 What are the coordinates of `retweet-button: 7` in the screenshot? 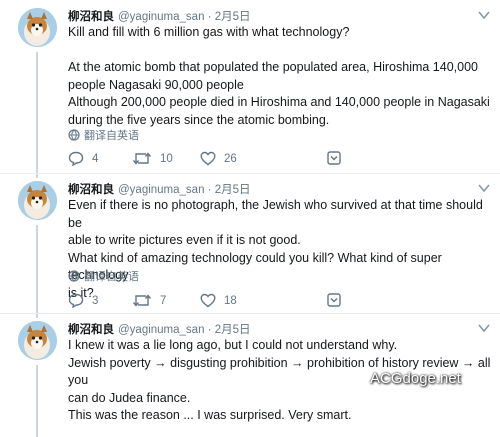 It's located at (149, 300).